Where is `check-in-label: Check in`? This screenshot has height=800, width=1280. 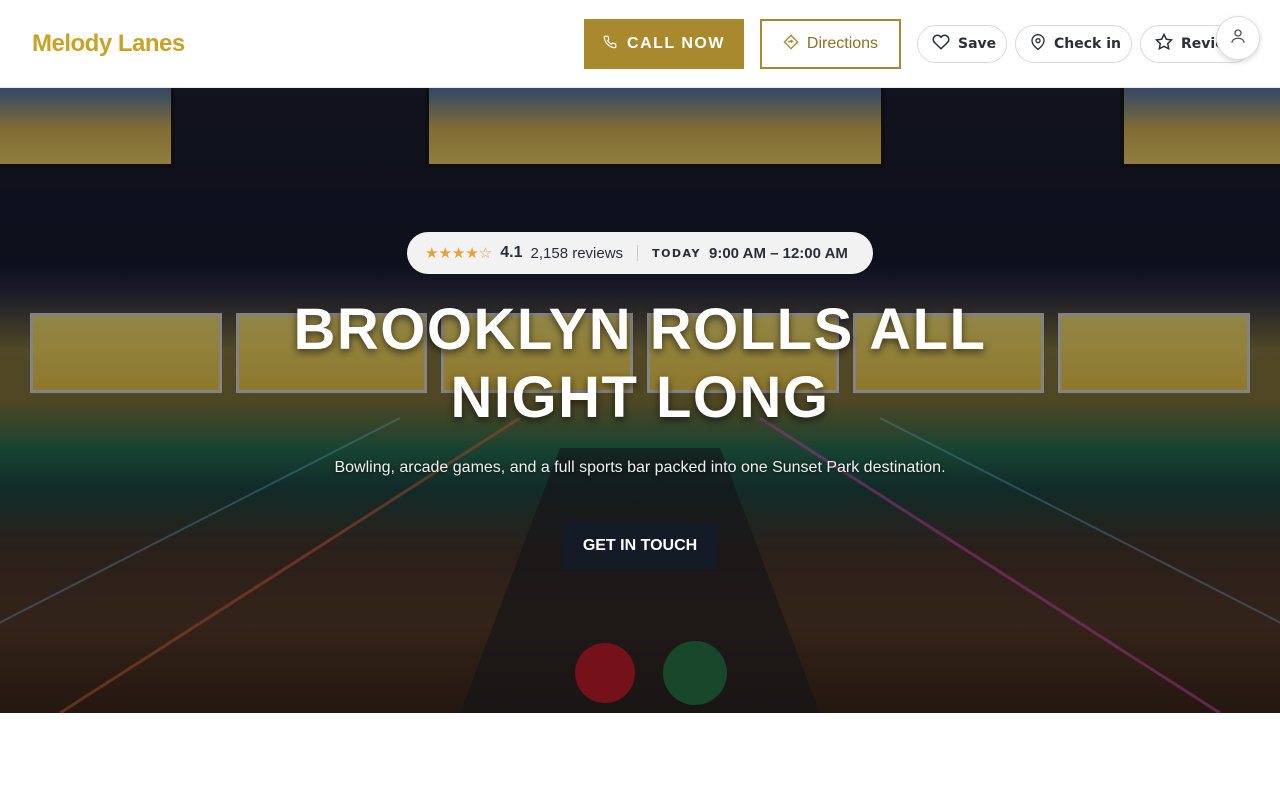 check-in-label: Check in is located at coordinates (1087, 44).